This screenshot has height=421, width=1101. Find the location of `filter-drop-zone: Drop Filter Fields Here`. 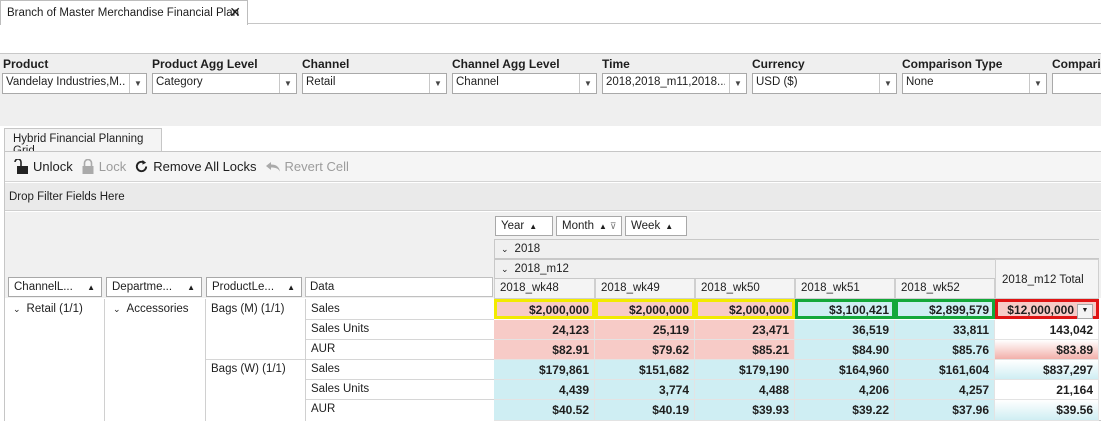

filter-drop-zone: Drop Filter Fields Here is located at coordinates (553, 197).